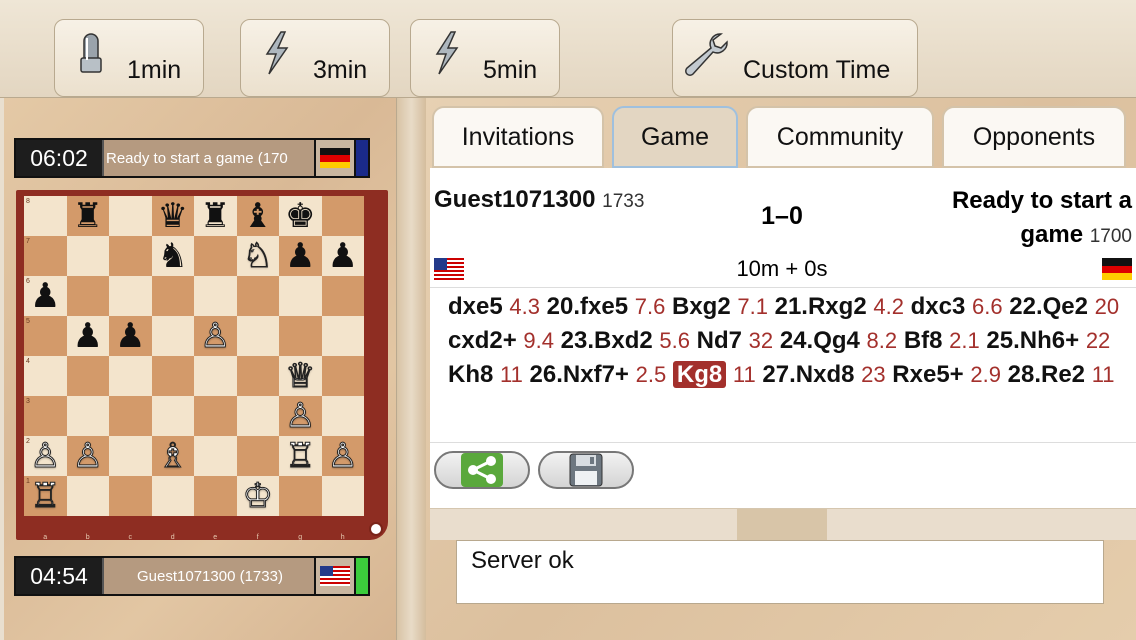  I want to click on share-button, so click(482, 470).